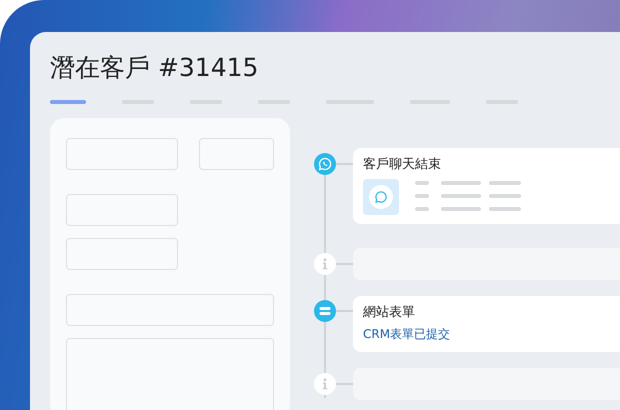 The width and height of the screenshot is (620, 410). Describe the element at coordinates (381, 197) in the screenshot. I see `attachment-thumbnail` at that location.